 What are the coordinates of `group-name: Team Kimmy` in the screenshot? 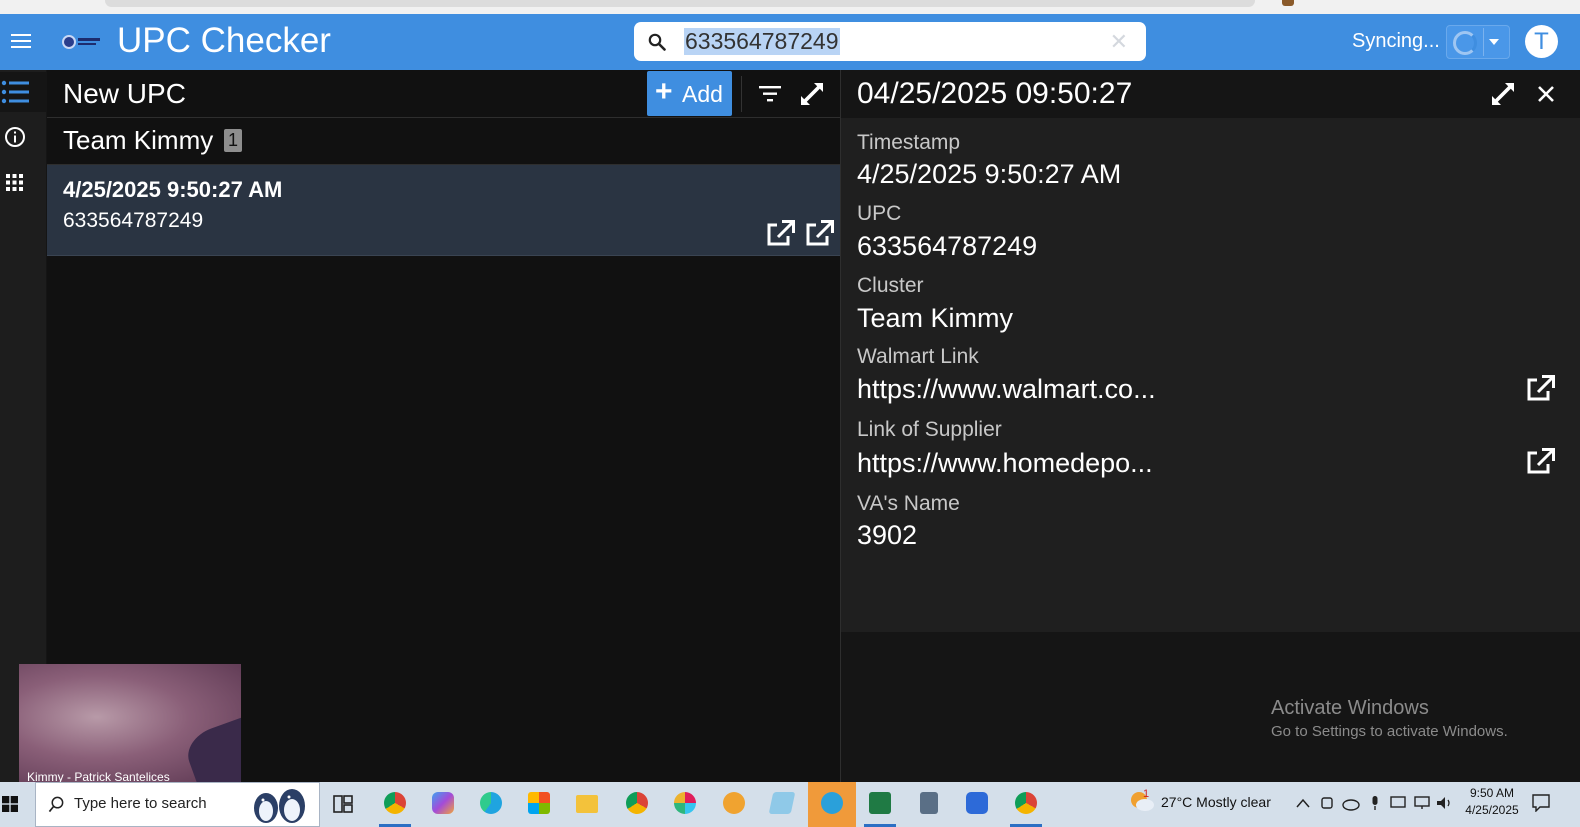 It's located at (138, 140).